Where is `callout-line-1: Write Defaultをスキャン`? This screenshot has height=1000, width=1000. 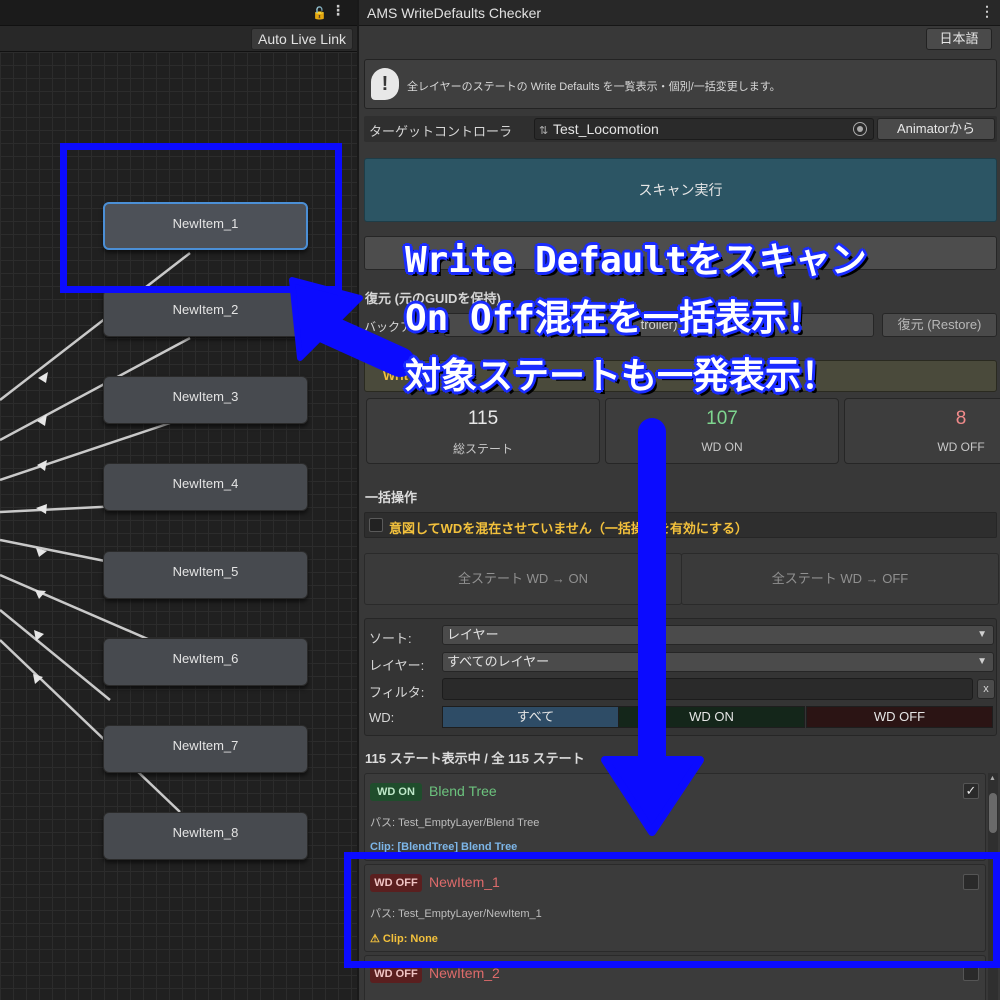
callout-line-1: Write Defaultをスキャン is located at coordinates (636, 260).